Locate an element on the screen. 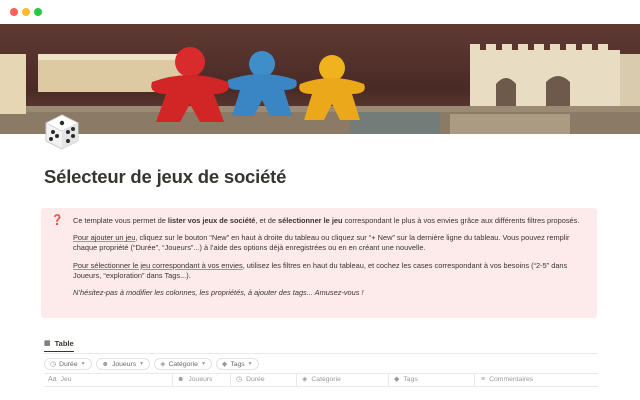 The image size is (640, 400). filter-categorie: ◈ Catégorie ▼ is located at coordinates (183, 364).